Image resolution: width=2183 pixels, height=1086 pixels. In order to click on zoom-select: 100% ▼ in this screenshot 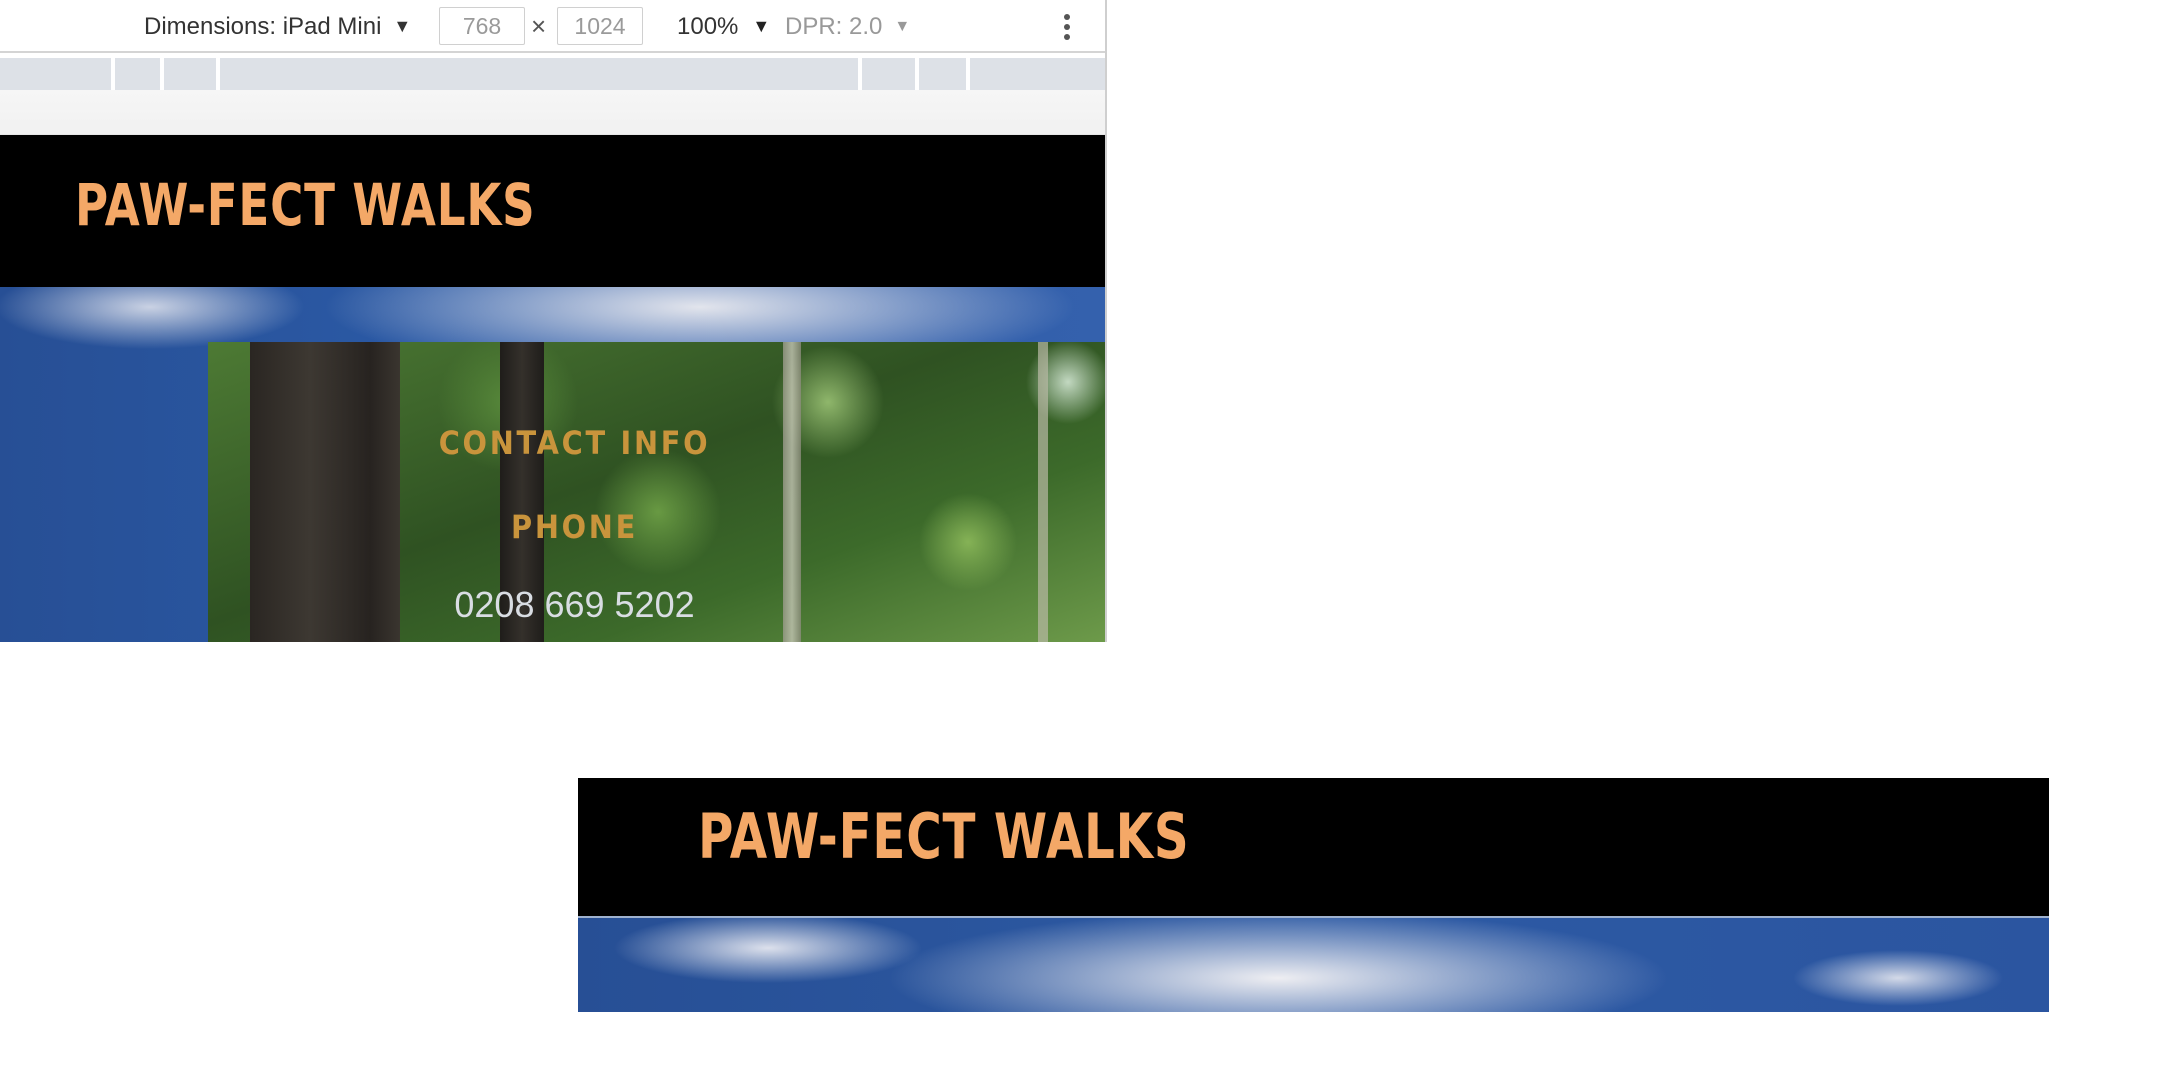, I will do `click(723, 26)`.